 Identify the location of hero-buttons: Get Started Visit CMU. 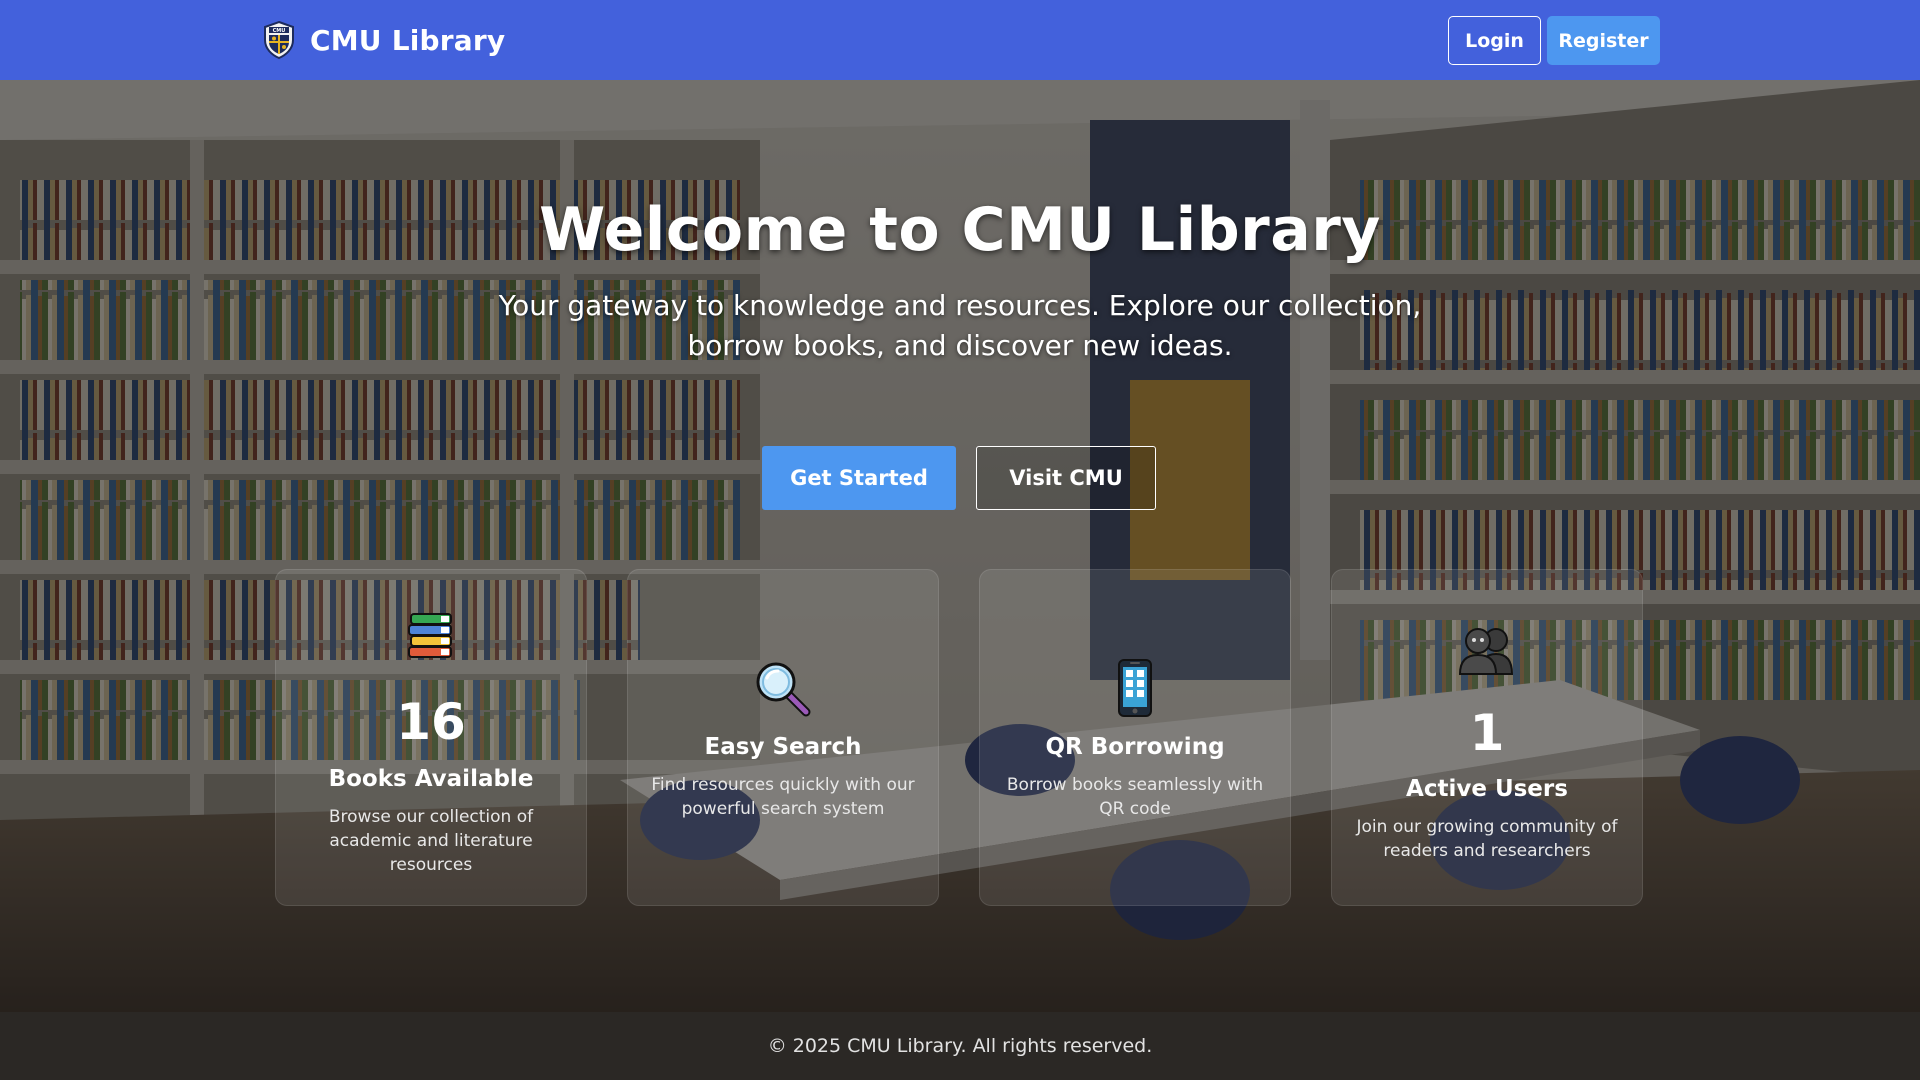
(959, 478).